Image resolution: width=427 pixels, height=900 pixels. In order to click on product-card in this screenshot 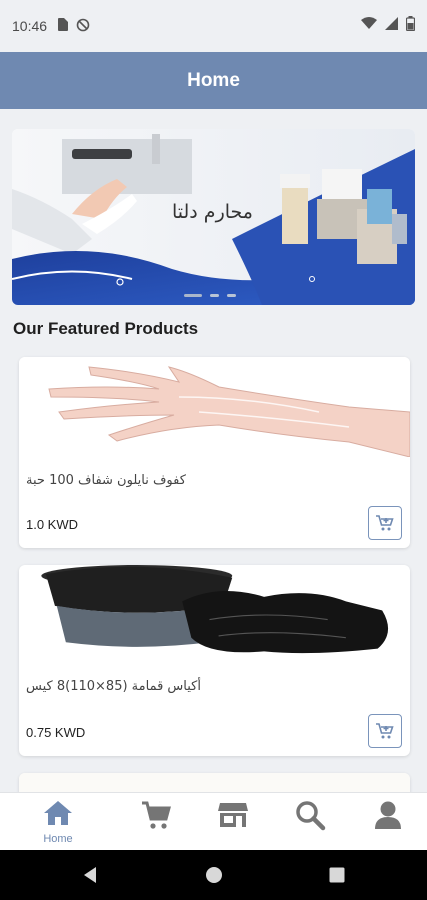, I will do `click(214, 782)`.